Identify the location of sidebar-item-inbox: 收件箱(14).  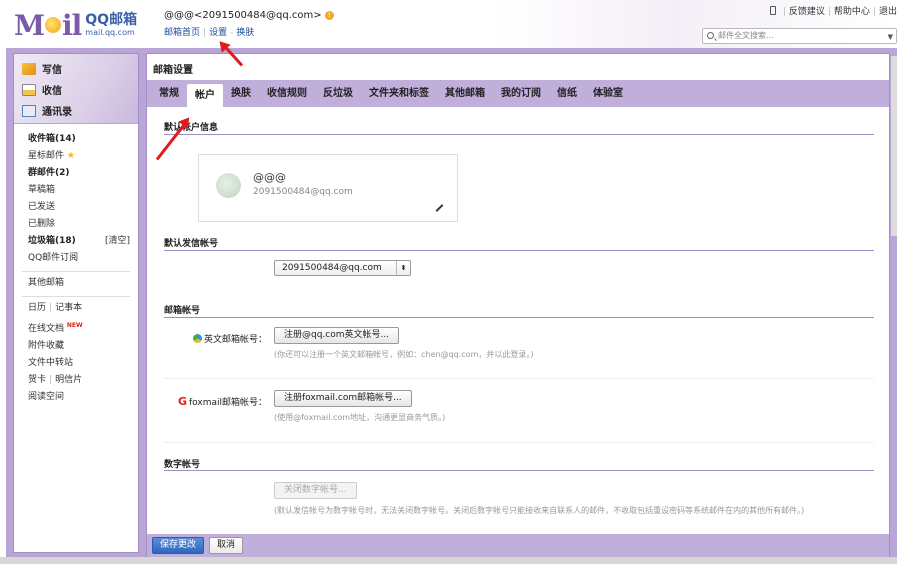
(52, 139).